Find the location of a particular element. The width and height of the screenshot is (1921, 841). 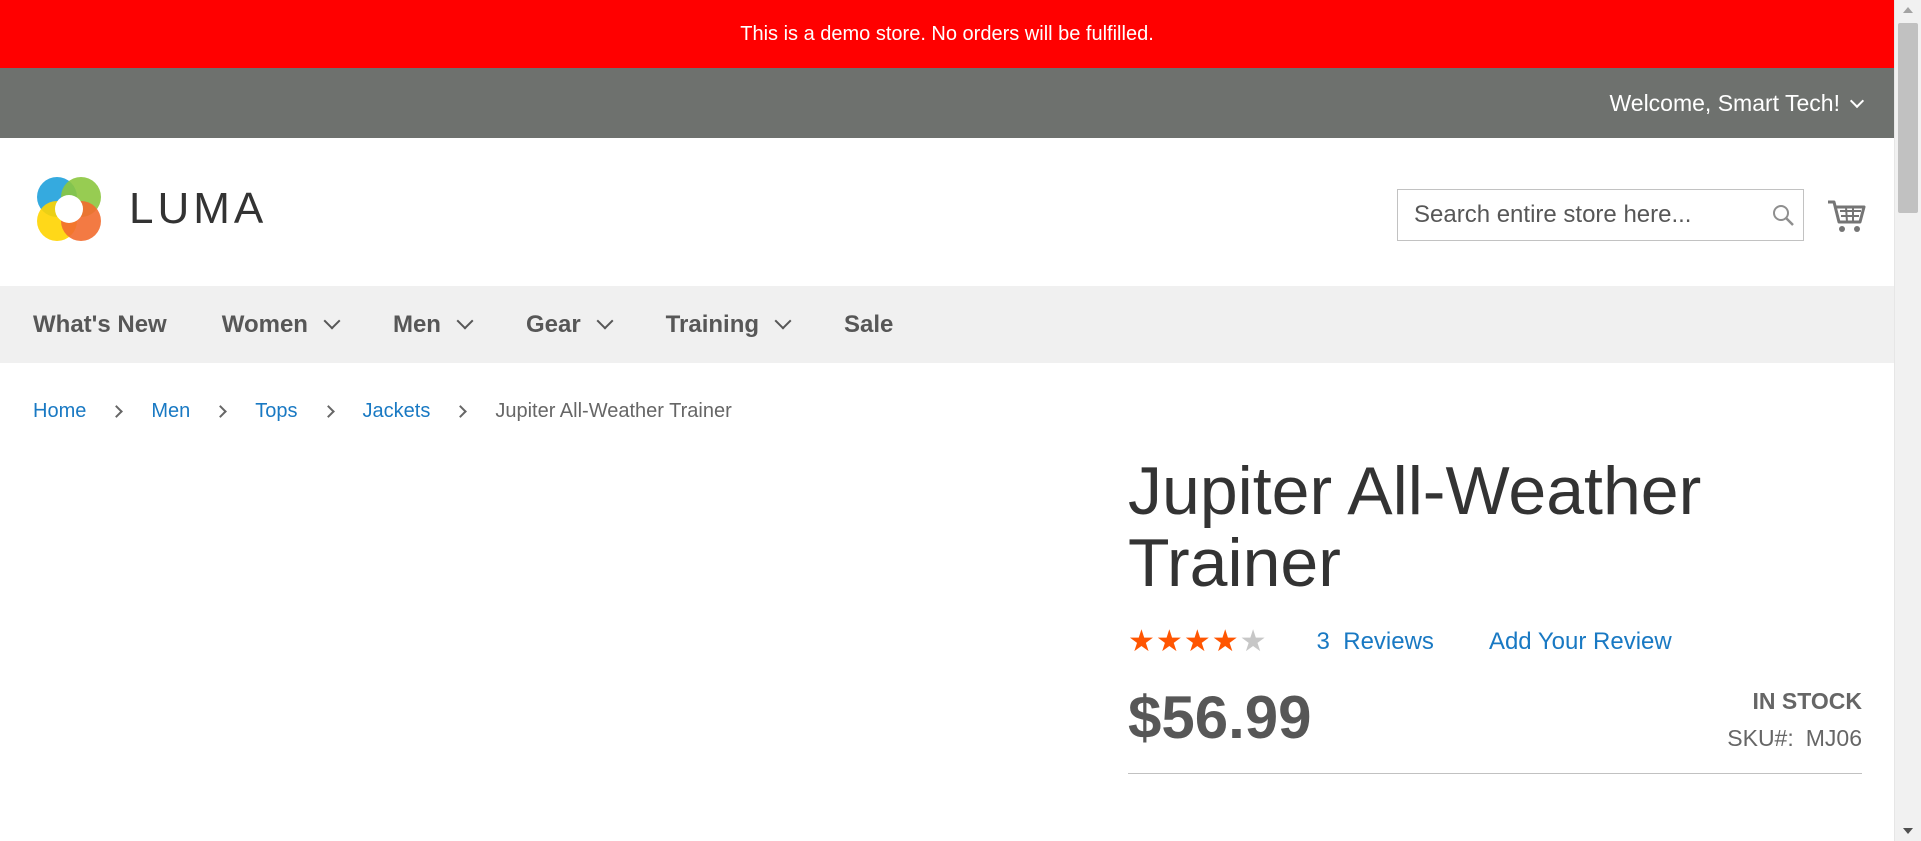

page-title: Jupiter All-Weather Trainer is located at coordinates (1495, 527).